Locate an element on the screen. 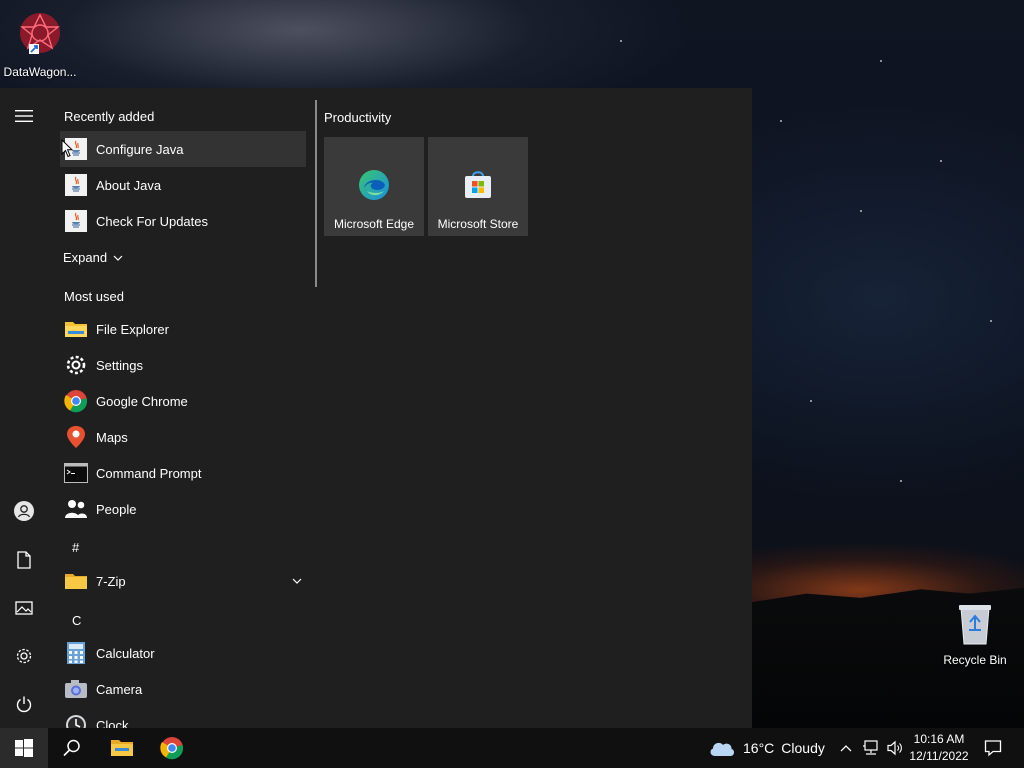 The image size is (1024, 768). show-hidden-icons-button is located at coordinates (846, 748).